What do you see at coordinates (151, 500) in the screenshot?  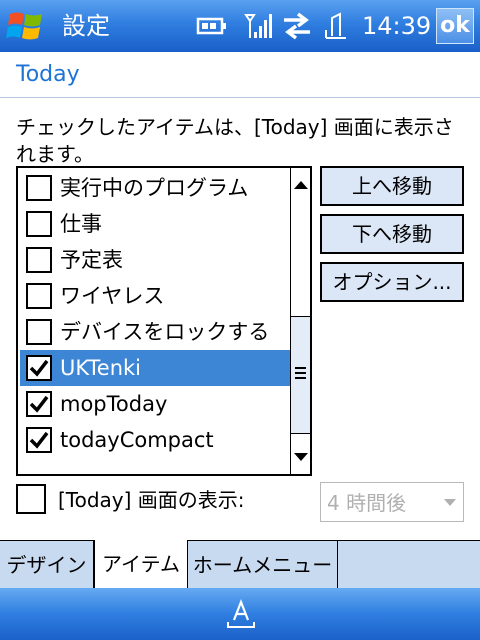 I see `show-today-timeout-label: [Today] 画面の表示:` at bounding box center [151, 500].